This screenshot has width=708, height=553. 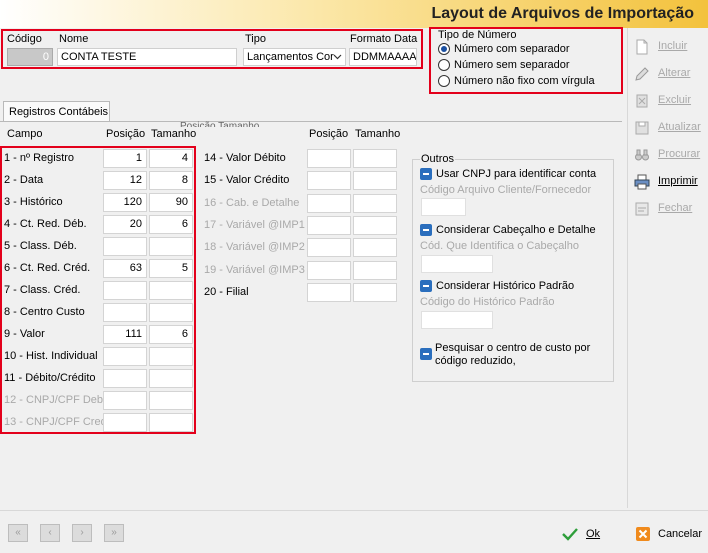 I want to click on atualizar-button: Atualizar, so click(x=670, y=128).